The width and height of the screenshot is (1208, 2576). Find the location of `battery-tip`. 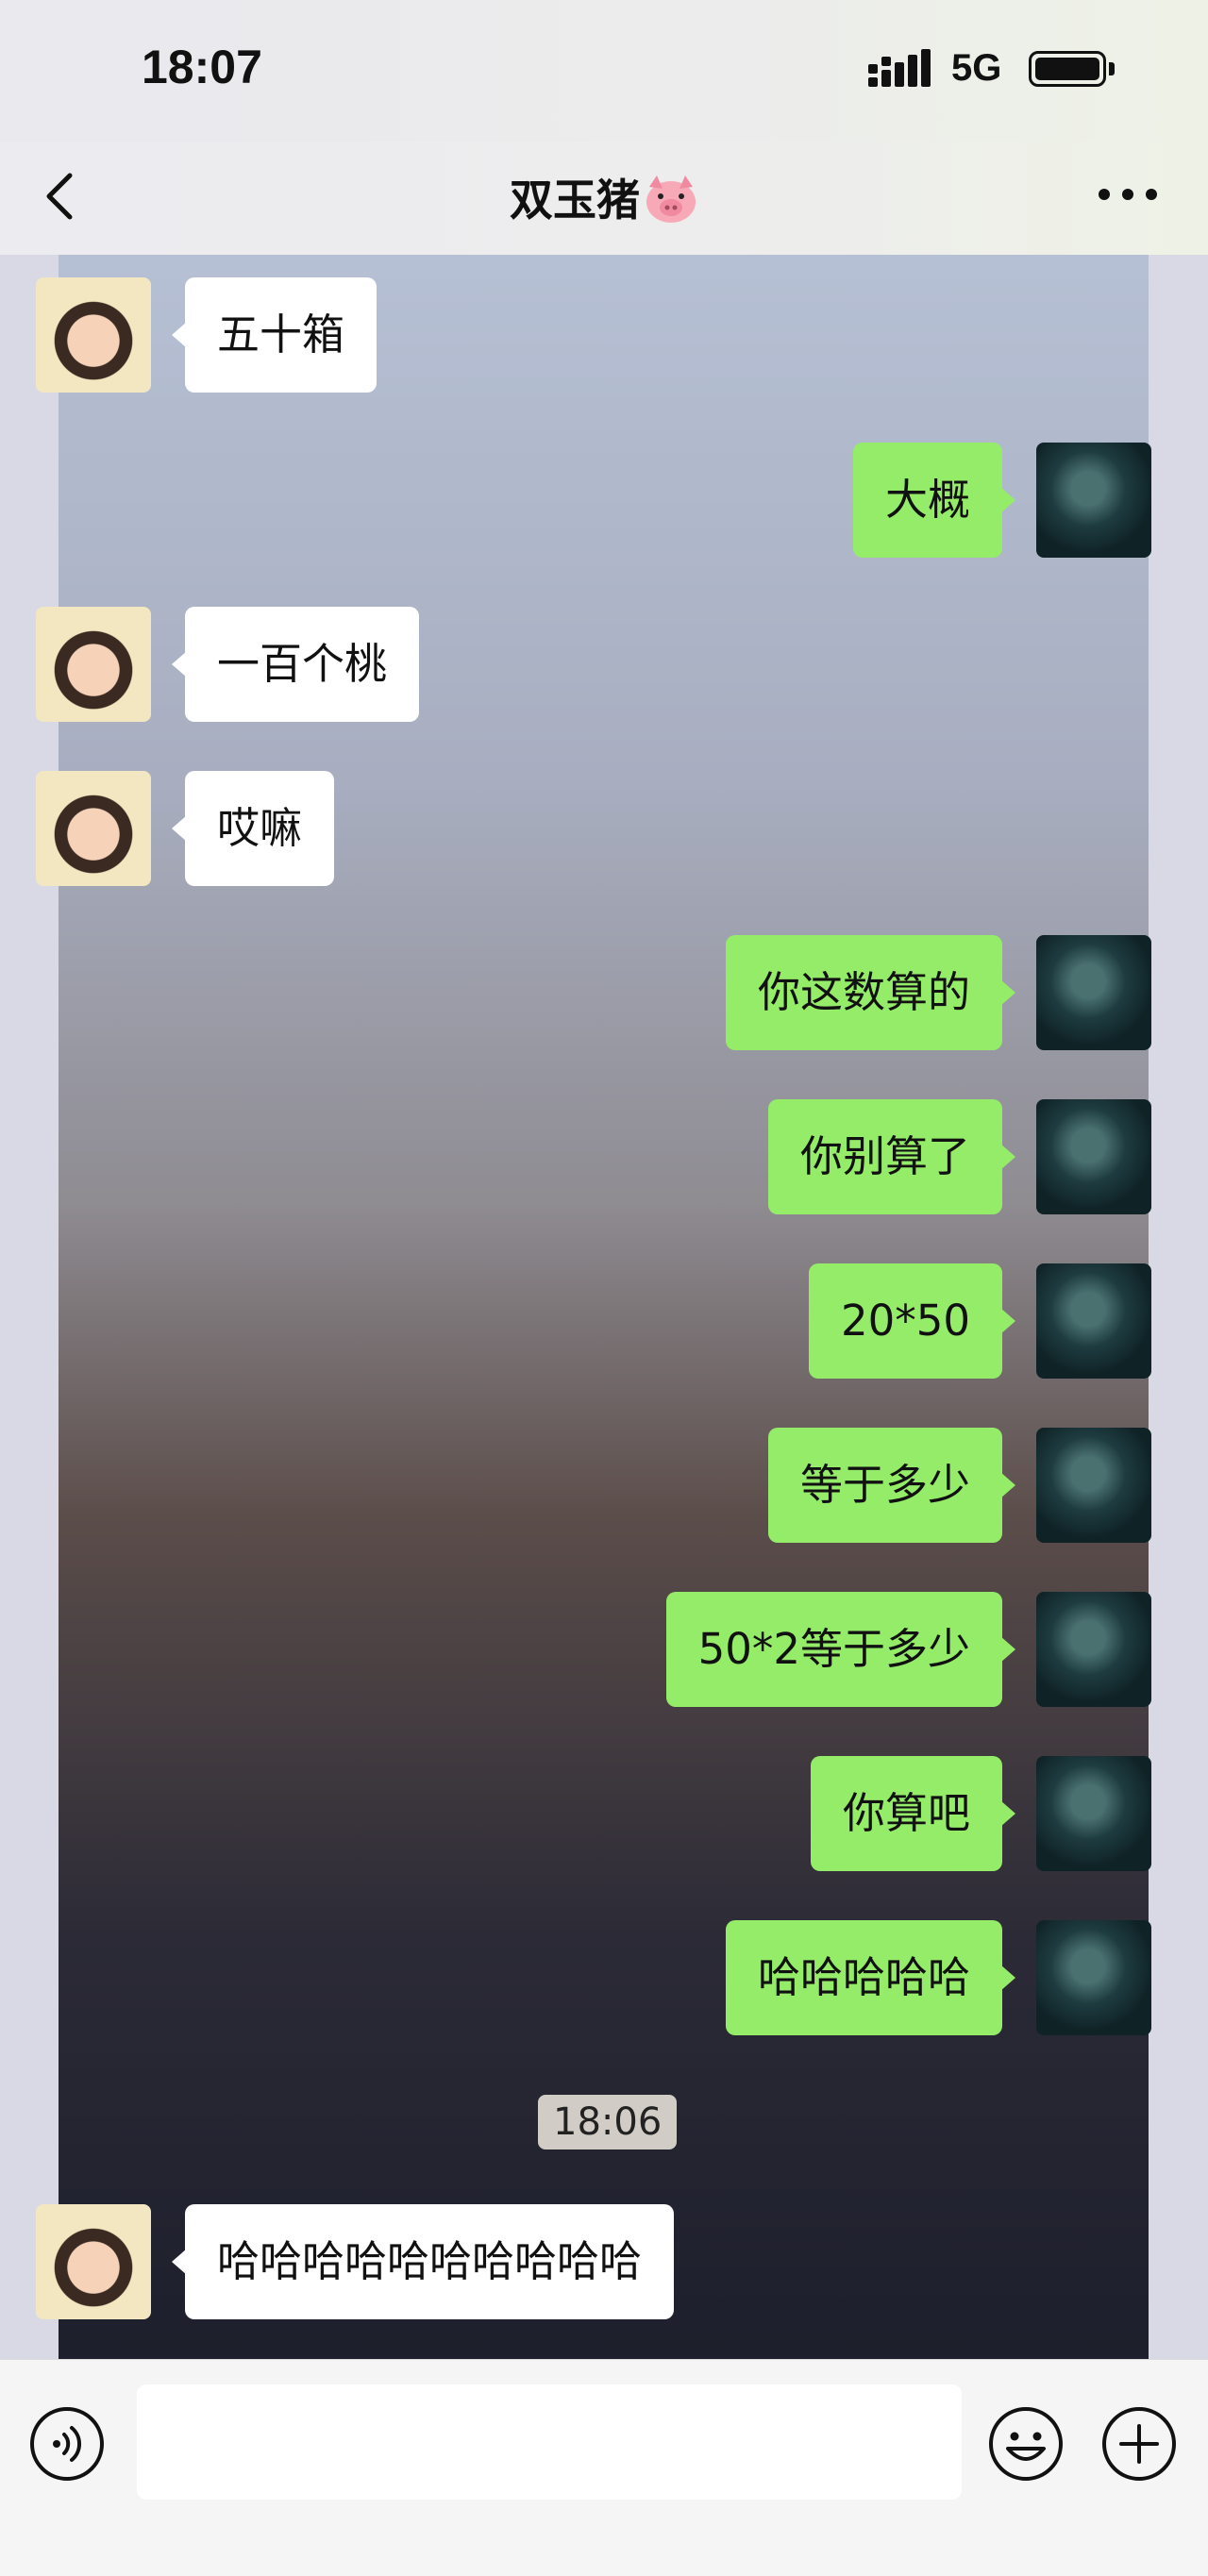

battery-tip is located at coordinates (1112, 68).